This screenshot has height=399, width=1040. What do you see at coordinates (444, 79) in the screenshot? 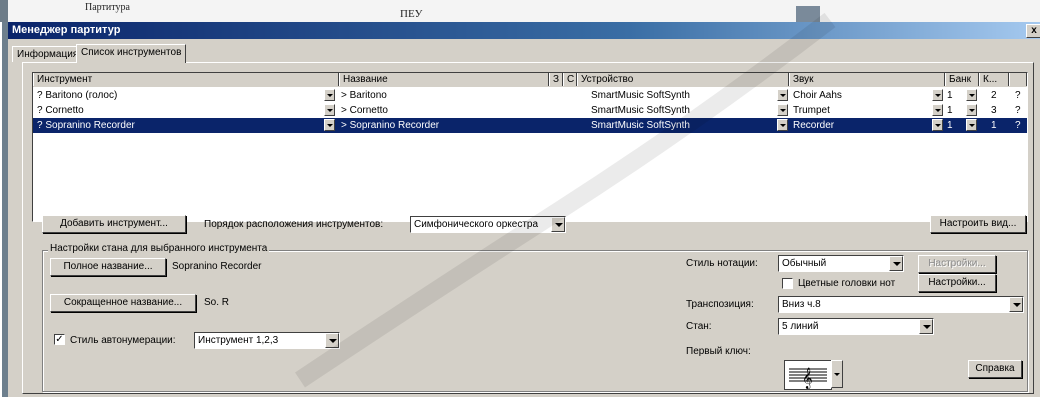
I see `column-header: Название` at bounding box center [444, 79].